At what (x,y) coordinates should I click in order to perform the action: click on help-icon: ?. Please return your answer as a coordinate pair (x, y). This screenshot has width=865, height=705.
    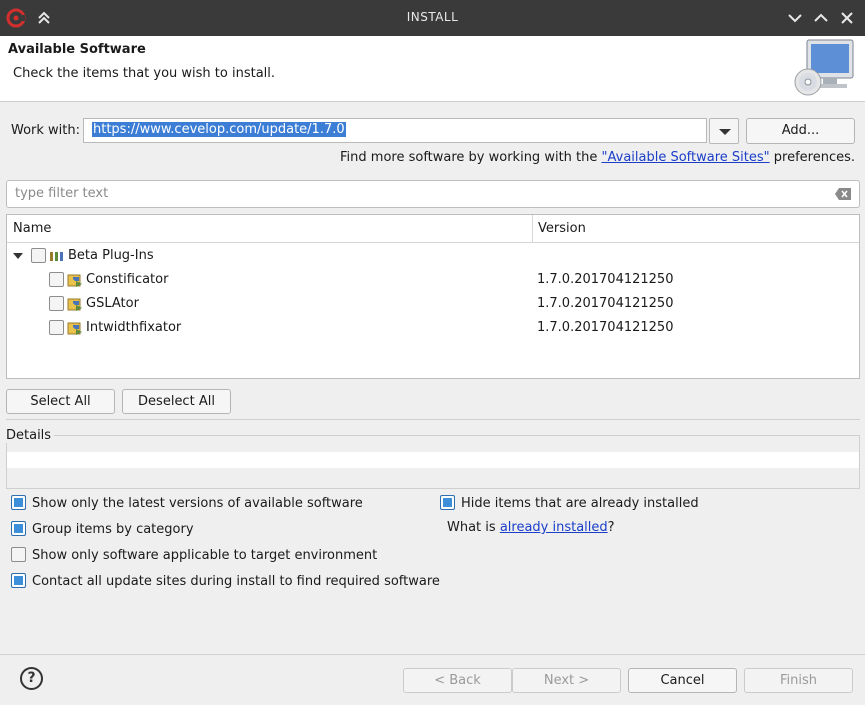
    Looking at the image, I should click on (31, 678).